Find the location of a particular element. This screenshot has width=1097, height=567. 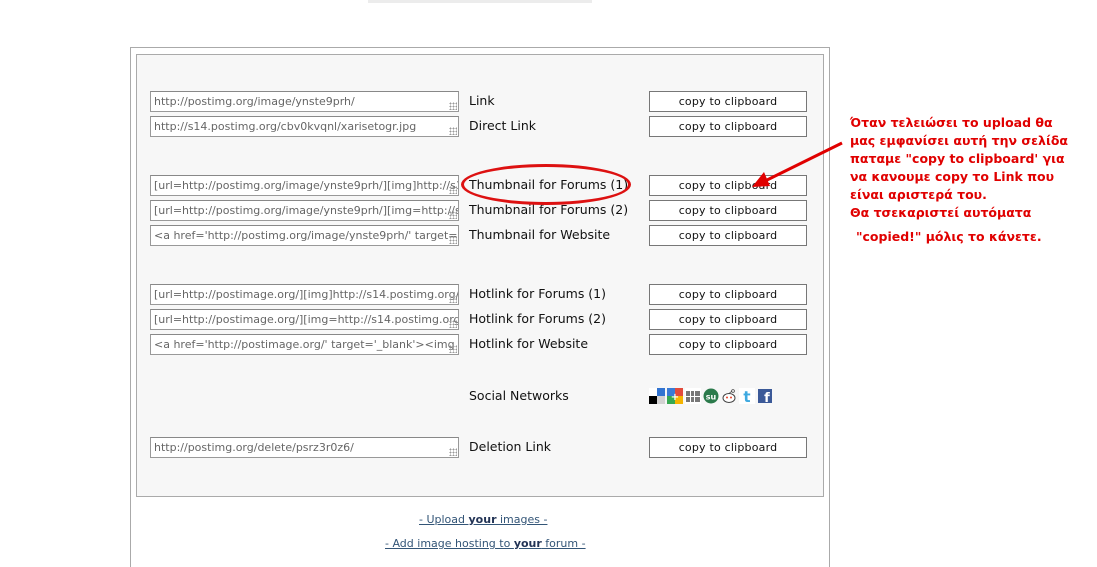

deletion-link-label: Deletion Link is located at coordinates (510, 446).